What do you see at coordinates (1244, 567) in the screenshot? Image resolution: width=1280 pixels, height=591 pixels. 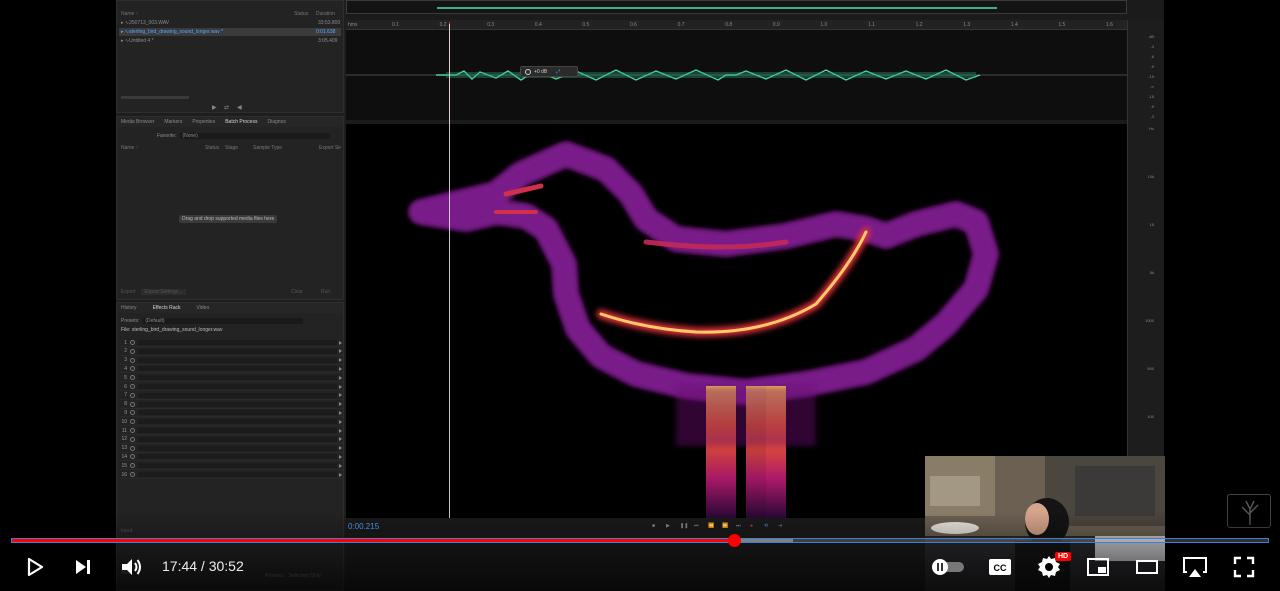 I see `fullscreen-button` at bounding box center [1244, 567].